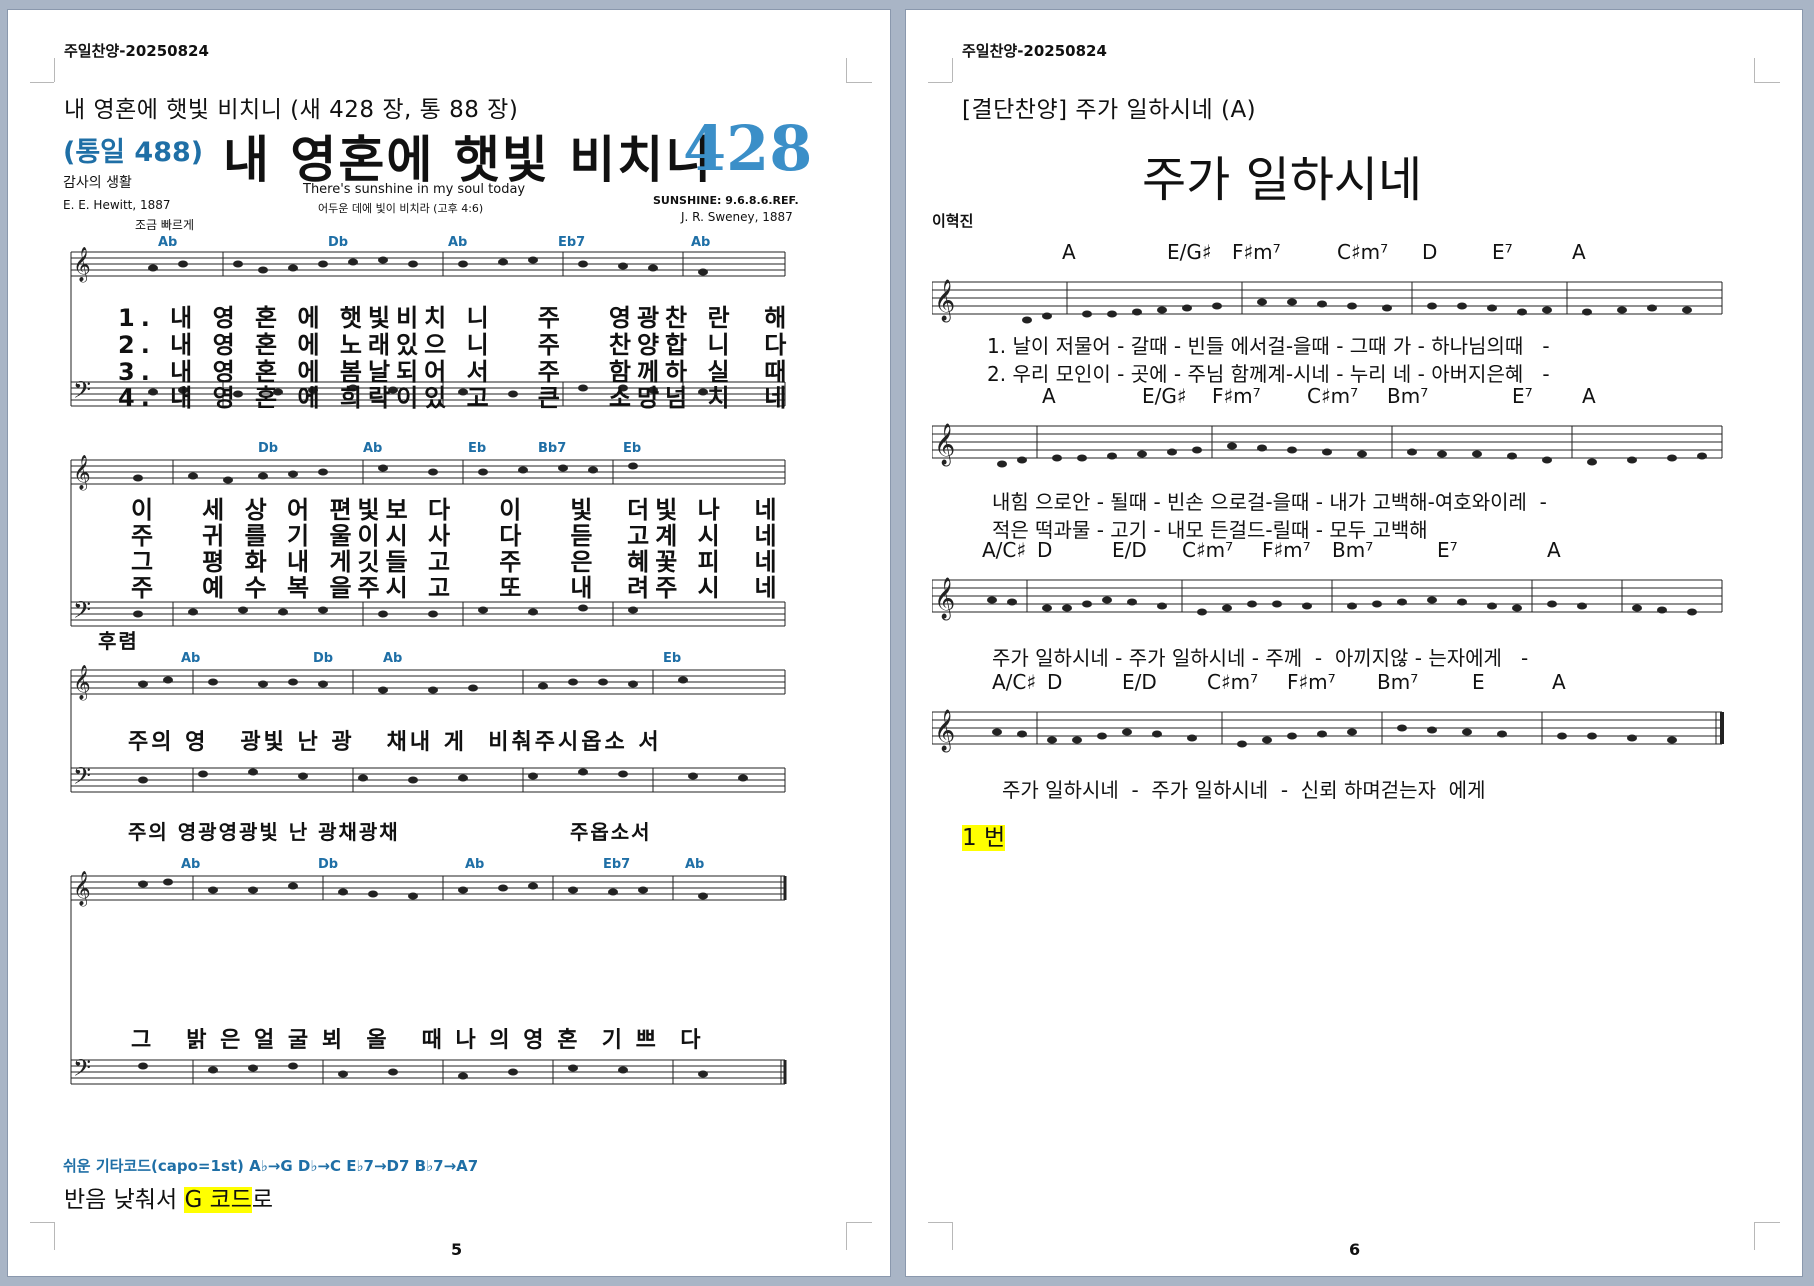 This screenshot has width=1814, height=1286. I want to click on lyric-line: 4. 내 영 혼 에 희락이있 고 큰 소망넘 치 네, so click(455, 398).